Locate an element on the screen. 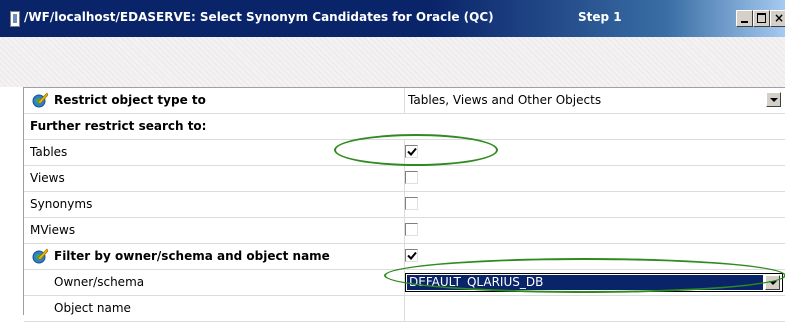  close-button: × is located at coordinates (777, 18).